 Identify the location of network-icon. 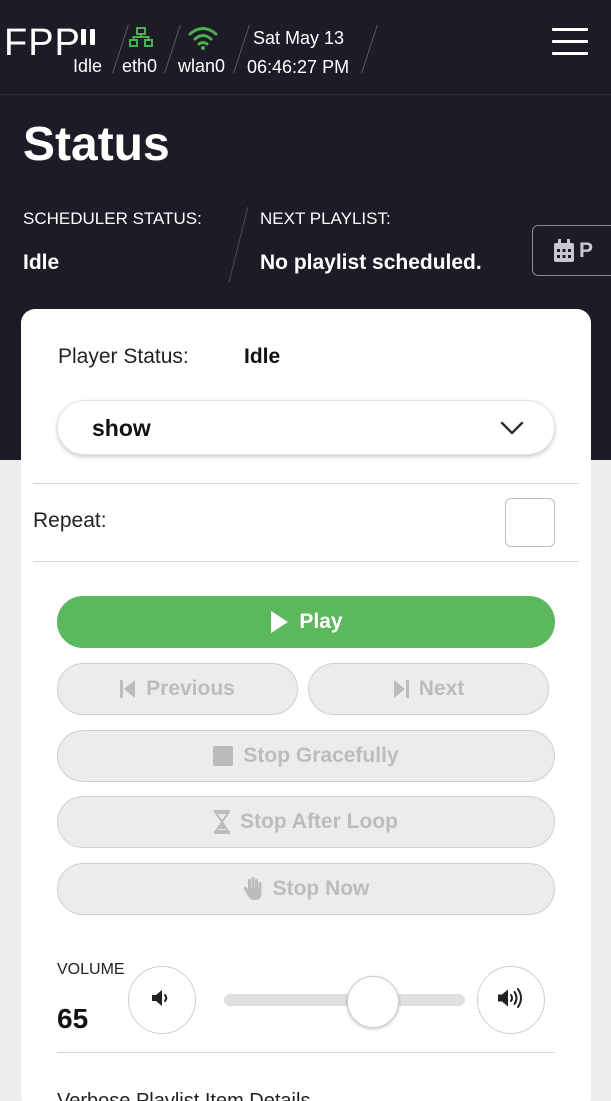
(141, 39).